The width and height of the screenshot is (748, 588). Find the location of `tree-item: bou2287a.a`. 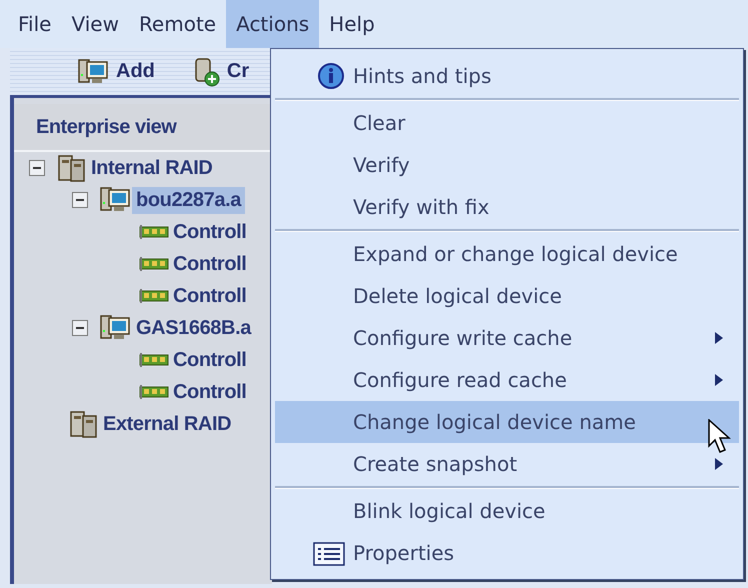

tree-item: bou2287a.a is located at coordinates (188, 200).